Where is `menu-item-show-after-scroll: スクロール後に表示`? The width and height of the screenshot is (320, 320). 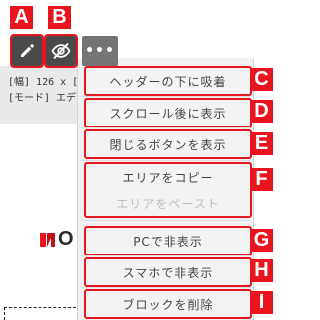
menu-item-show-after-scroll: スクロール後に表示 is located at coordinates (168, 113).